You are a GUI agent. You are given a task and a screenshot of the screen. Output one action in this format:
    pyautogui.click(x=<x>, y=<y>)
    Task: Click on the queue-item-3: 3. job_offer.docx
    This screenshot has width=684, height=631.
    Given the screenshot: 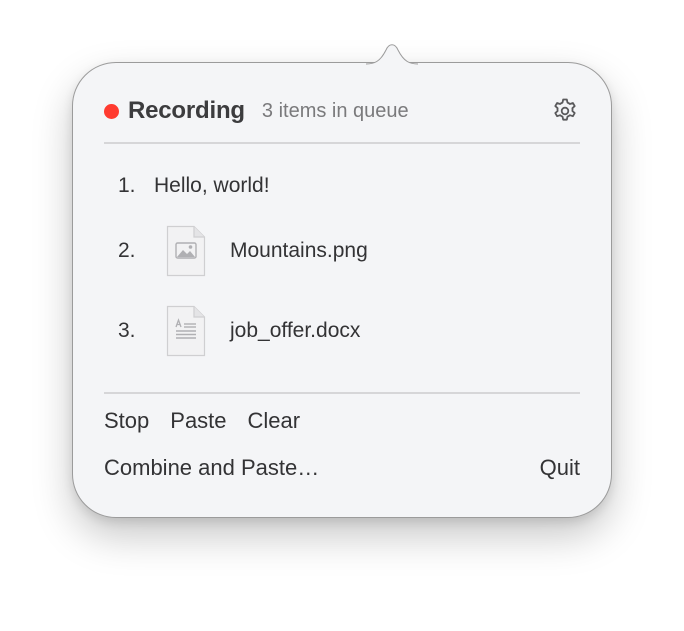 What is the action you would take?
    pyautogui.click(x=239, y=331)
    